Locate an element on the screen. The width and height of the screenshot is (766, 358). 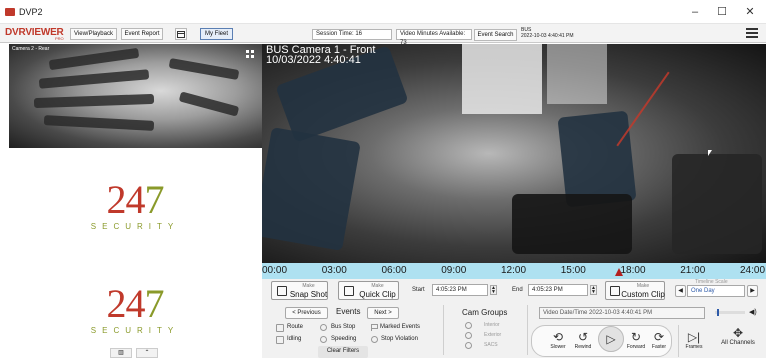
grid-view-icon is located at coordinates (250, 54).